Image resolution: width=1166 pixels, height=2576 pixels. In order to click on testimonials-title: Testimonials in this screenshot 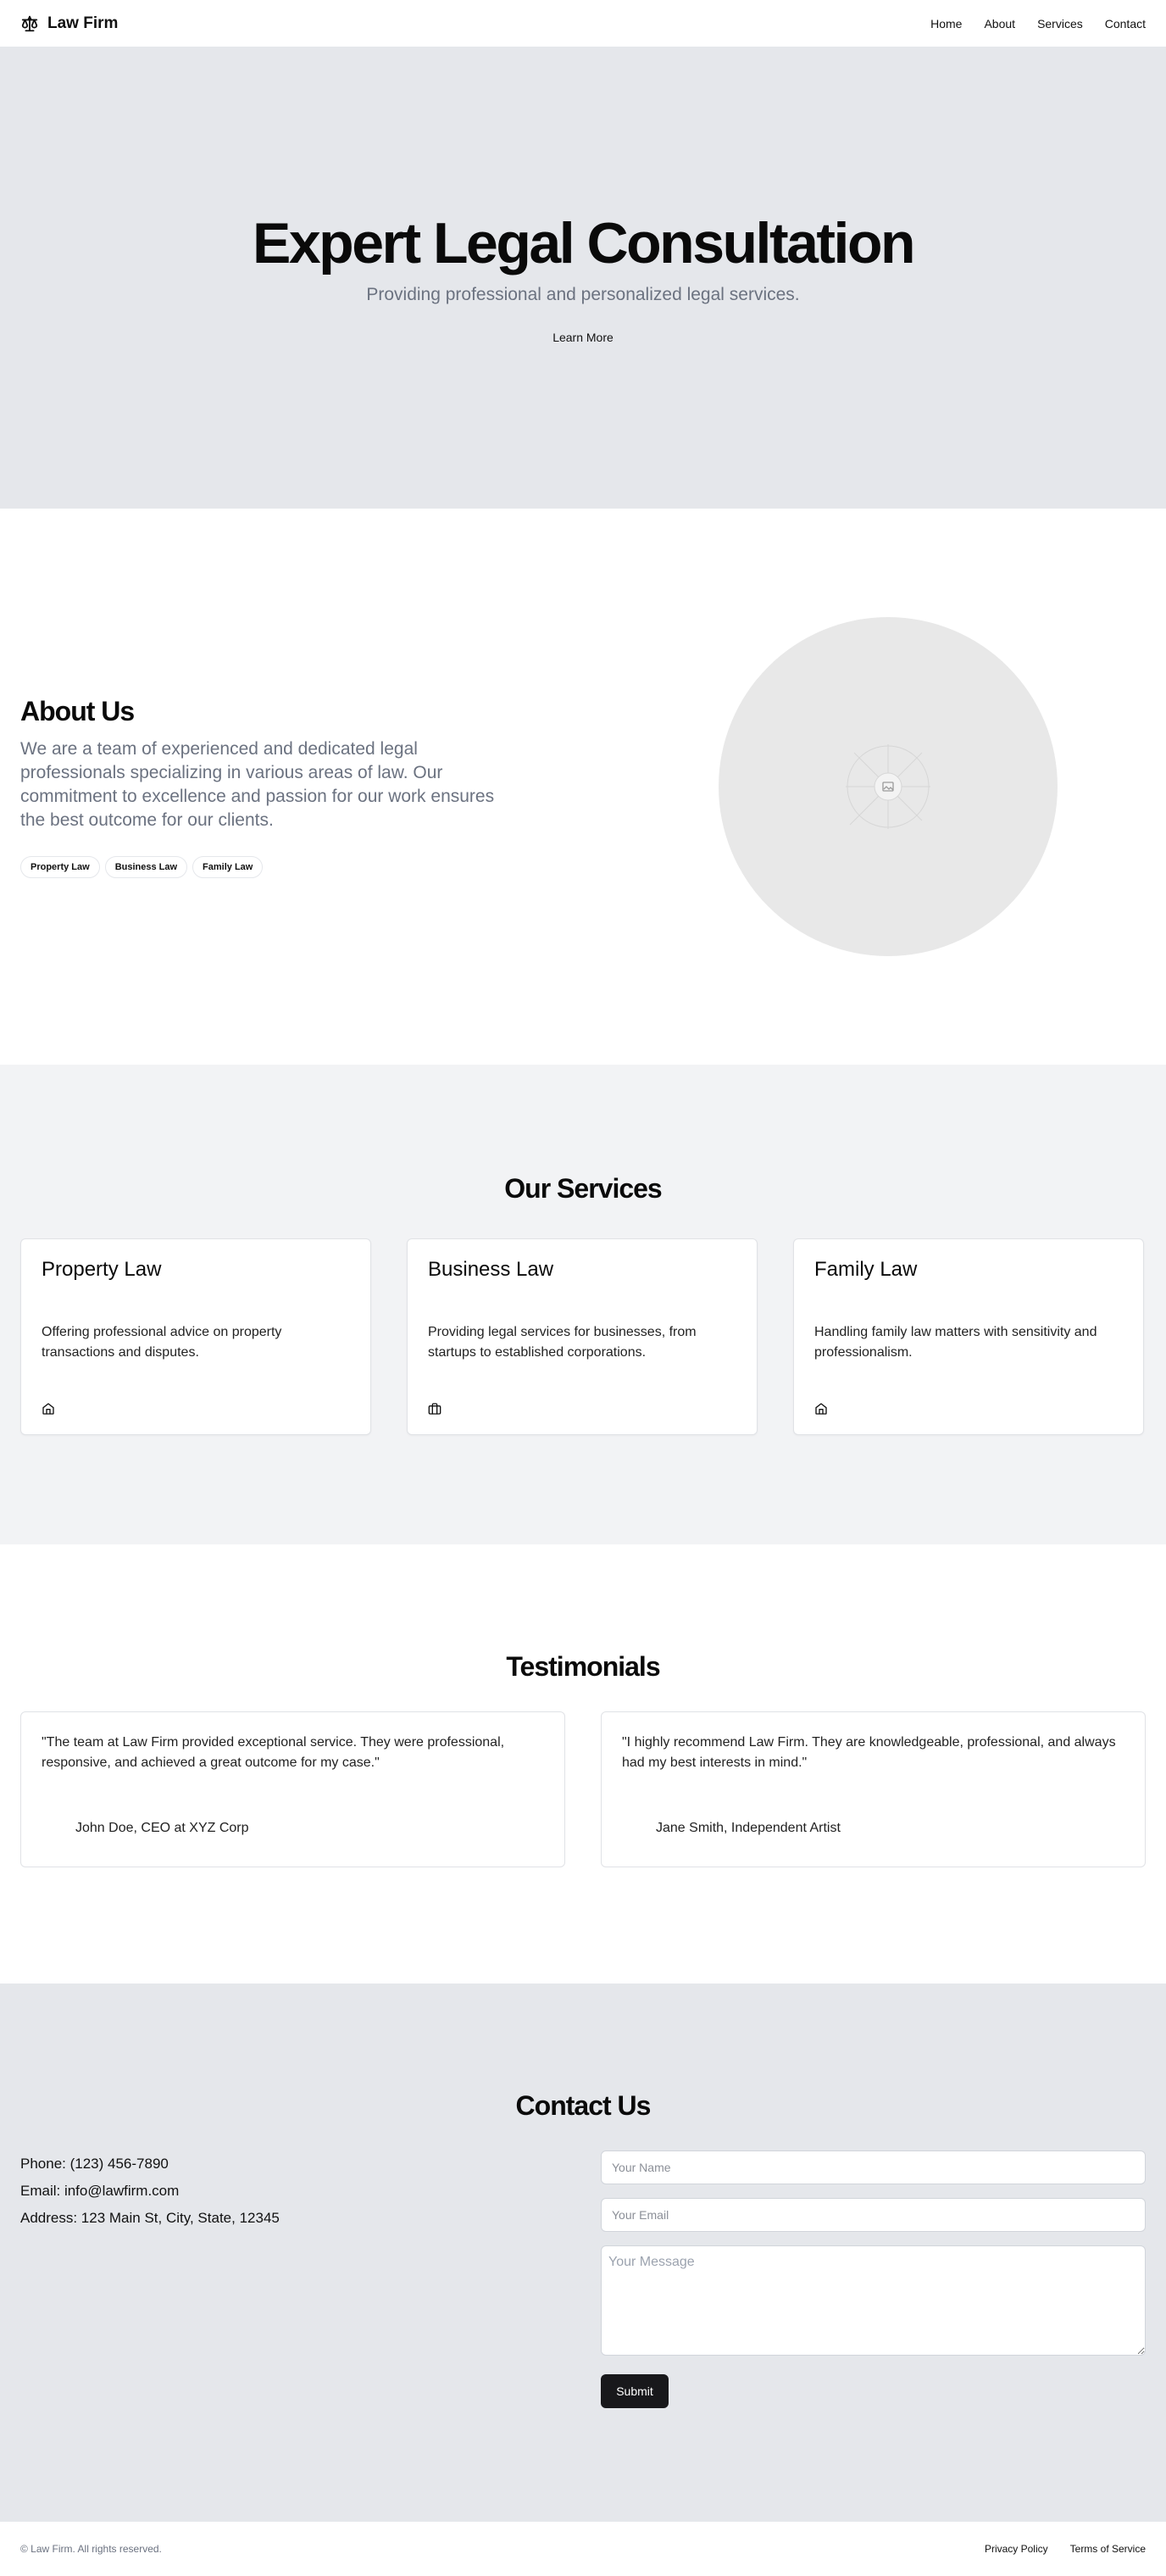, I will do `click(583, 1666)`.